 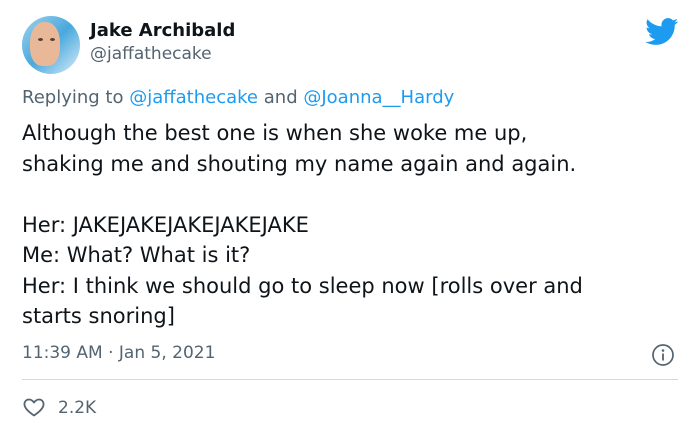 I want to click on reply-joiner: and, so click(x=280, y=97).